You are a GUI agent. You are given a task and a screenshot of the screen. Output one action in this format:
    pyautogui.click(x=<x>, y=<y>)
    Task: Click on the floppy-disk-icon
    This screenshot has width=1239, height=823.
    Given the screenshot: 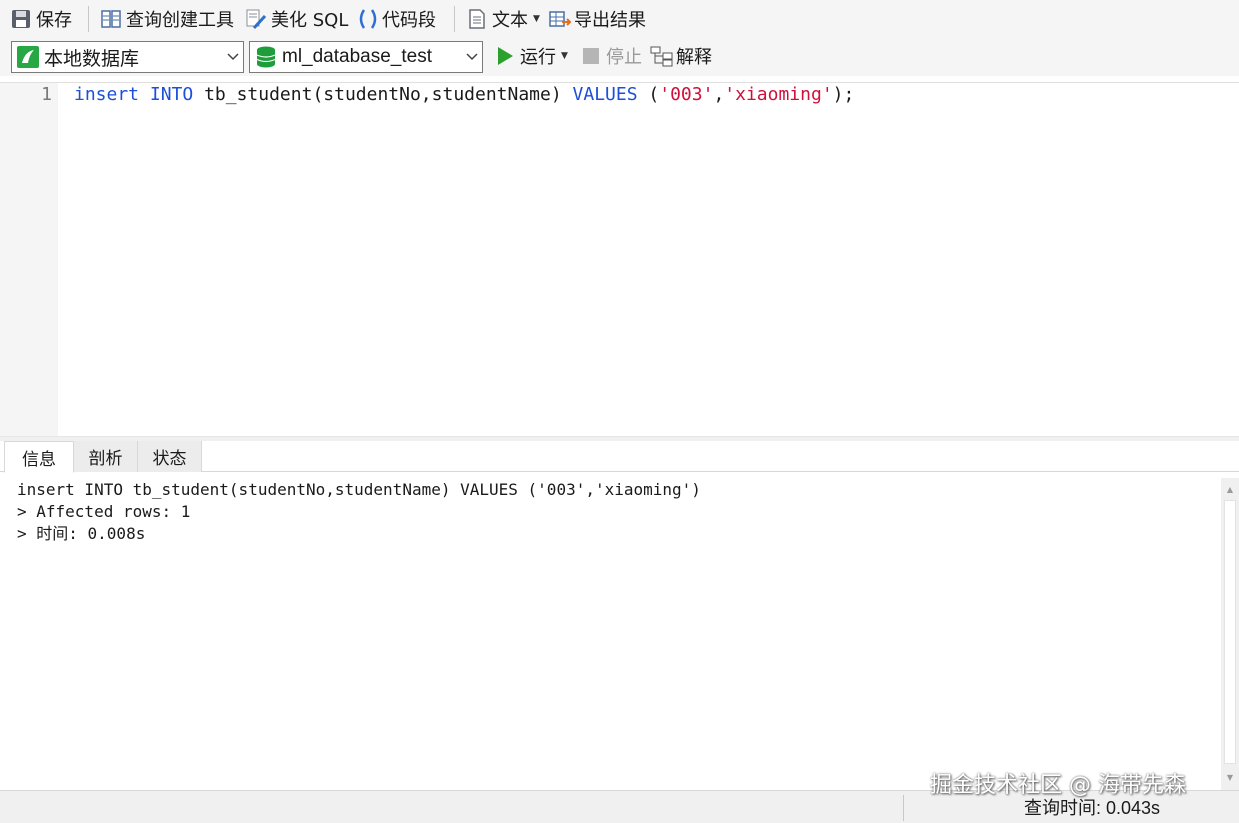 What is the action you would take?
    pyautogui.click(x=21, y=19)
    